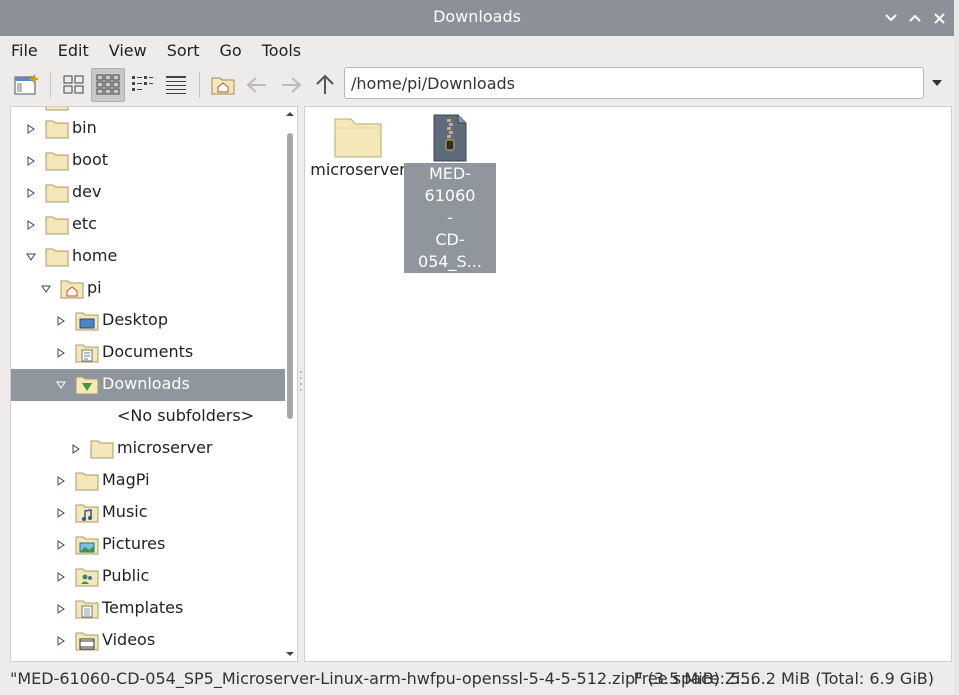 This screenshot has height=695, width=959. Describe the element at coordinates (126, 575) in the screenshot. I see `tree-item-label: Public` at that location.